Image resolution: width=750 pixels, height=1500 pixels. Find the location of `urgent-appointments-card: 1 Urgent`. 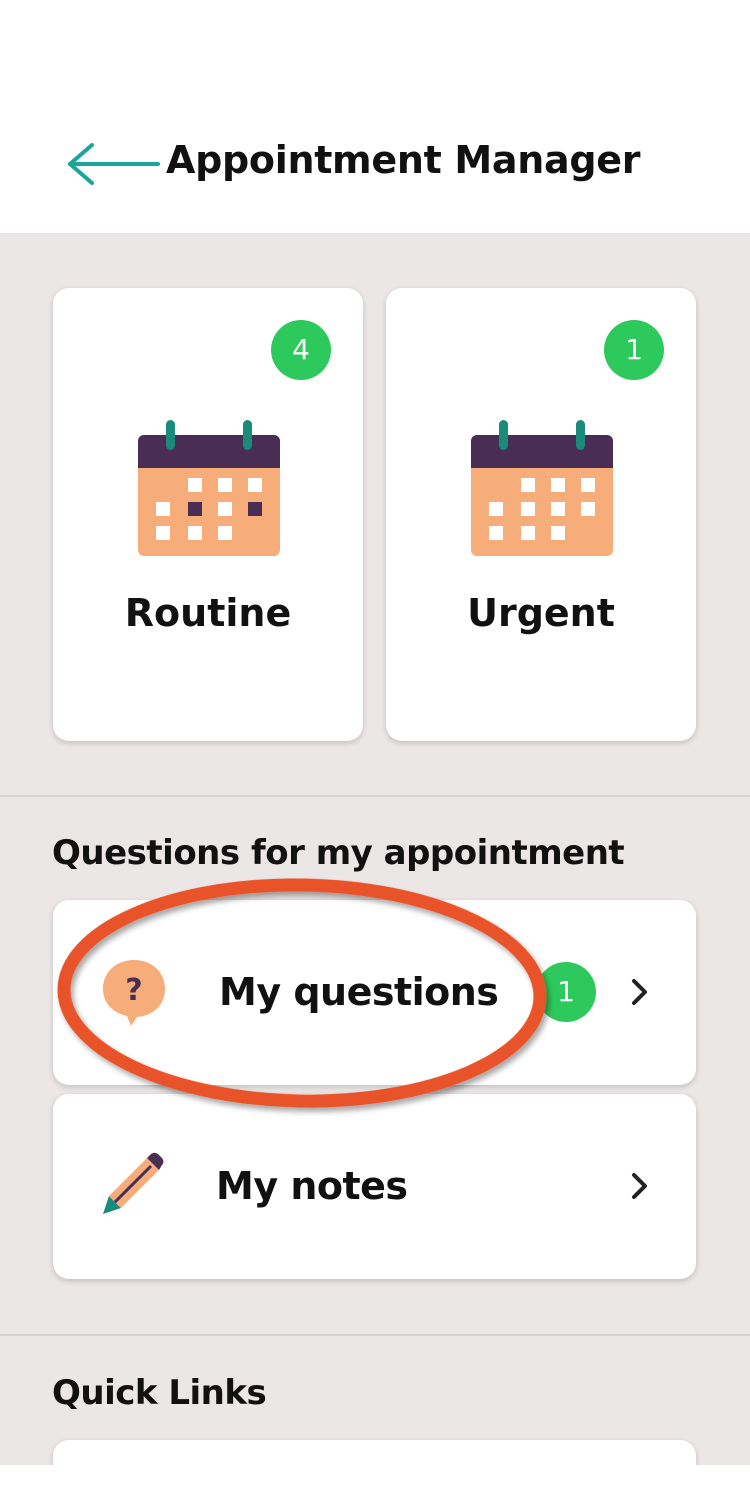

urgent-appointments-card: 1 Urgent is located at coordinates (541, 514).